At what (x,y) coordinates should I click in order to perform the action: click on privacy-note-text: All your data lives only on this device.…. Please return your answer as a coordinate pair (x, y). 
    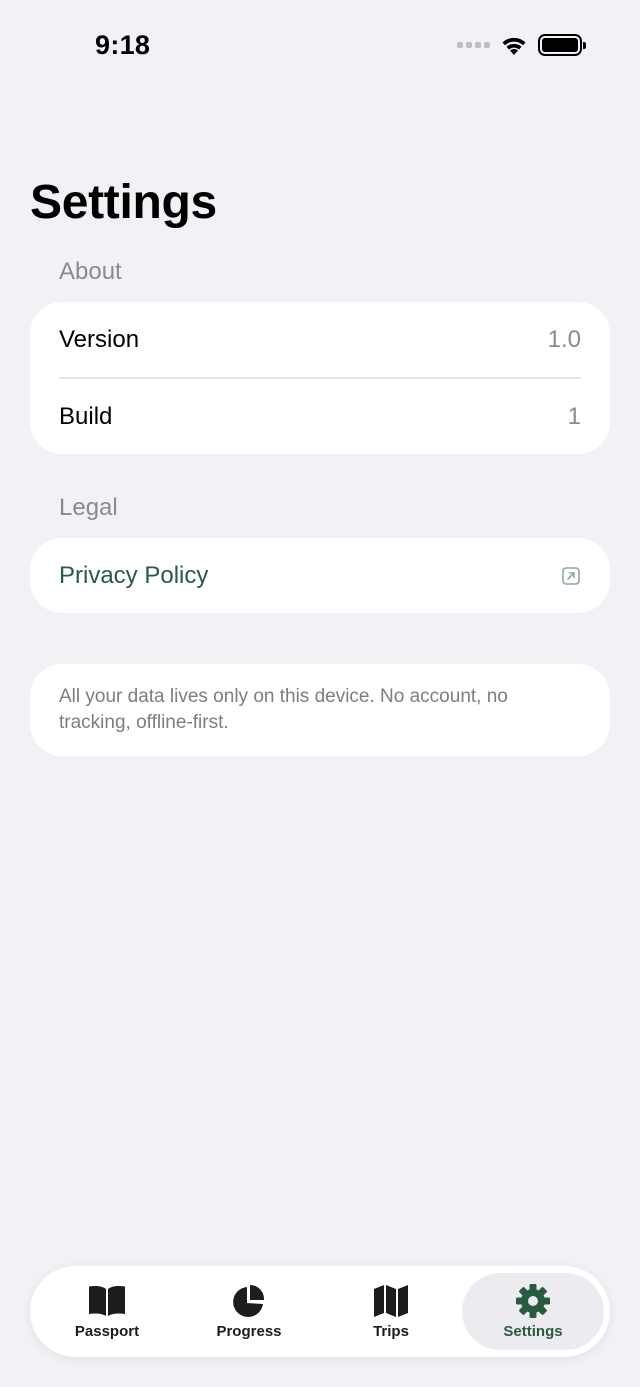
    Looking at the image, I should click on (283, 709).